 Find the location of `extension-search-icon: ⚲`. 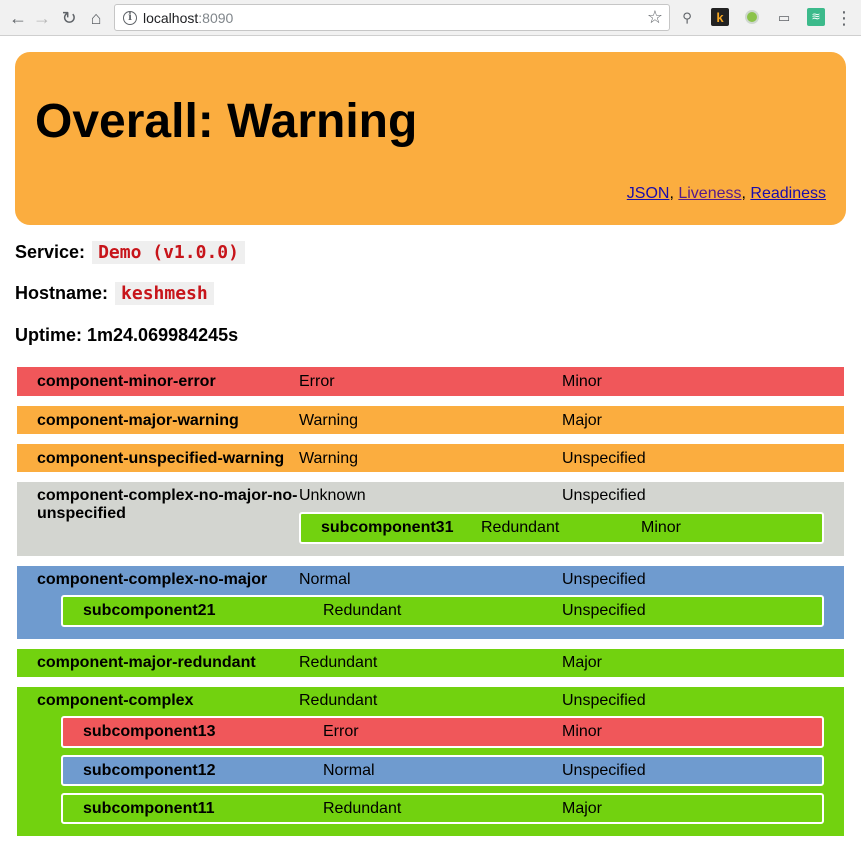

extension-search-icon: ⚲ is located at coordinates (687, 17).